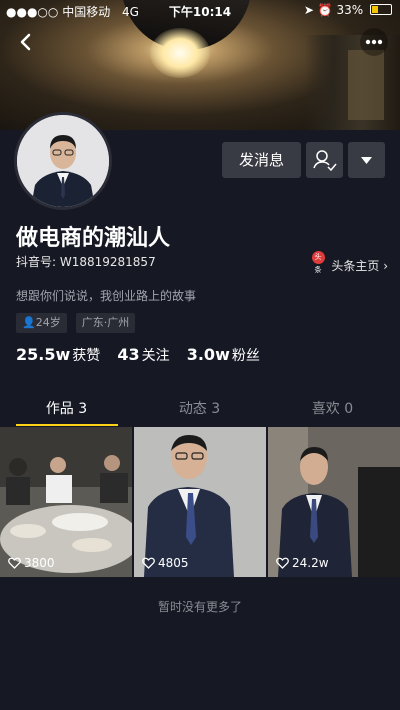 The height and width of the screenshot is (710, 400). I want to click on profile-tags: 👤24岁 广东·广州, so click(77, 322).